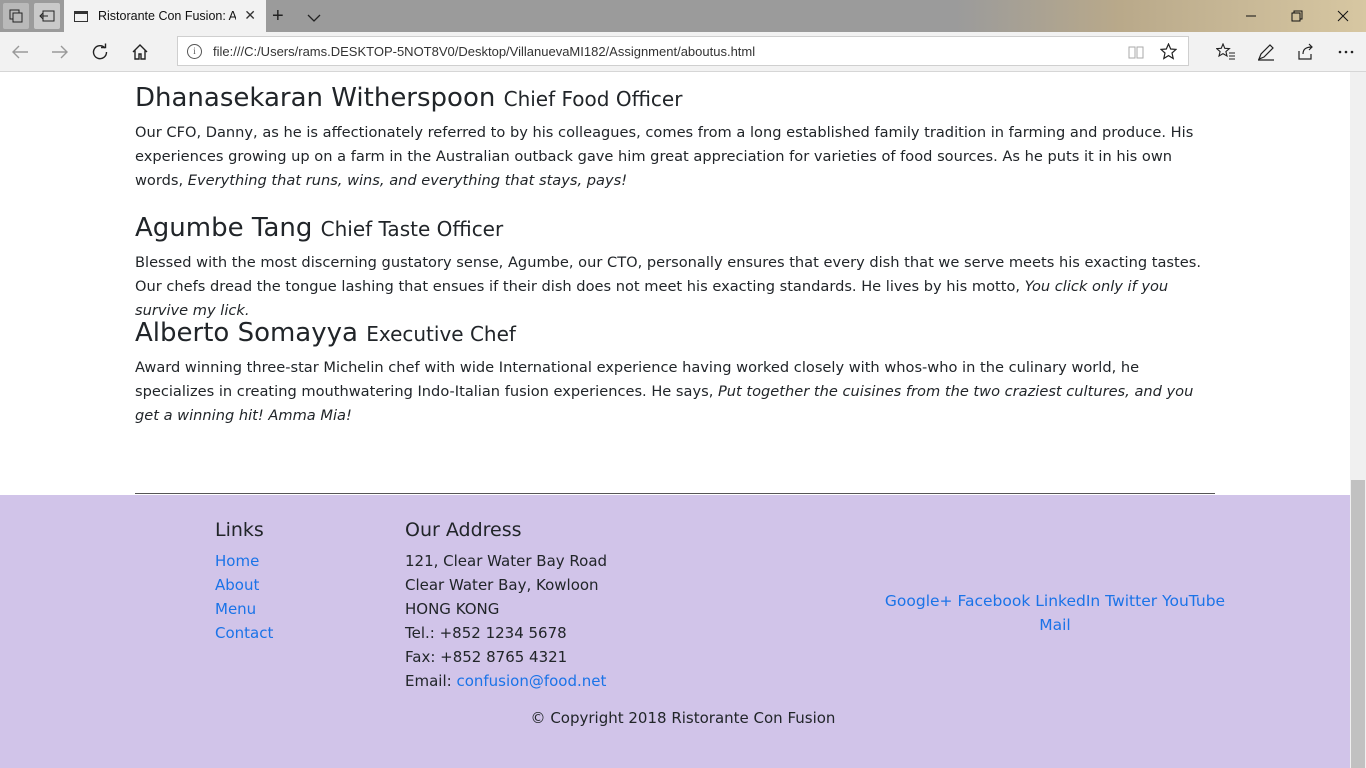 Image resolution: width=1366 pixels, height=768 pixels. What do you see at coordinates (140, 52) in the screenshot?
I see `home-icon` at bounding box center [140, 52].